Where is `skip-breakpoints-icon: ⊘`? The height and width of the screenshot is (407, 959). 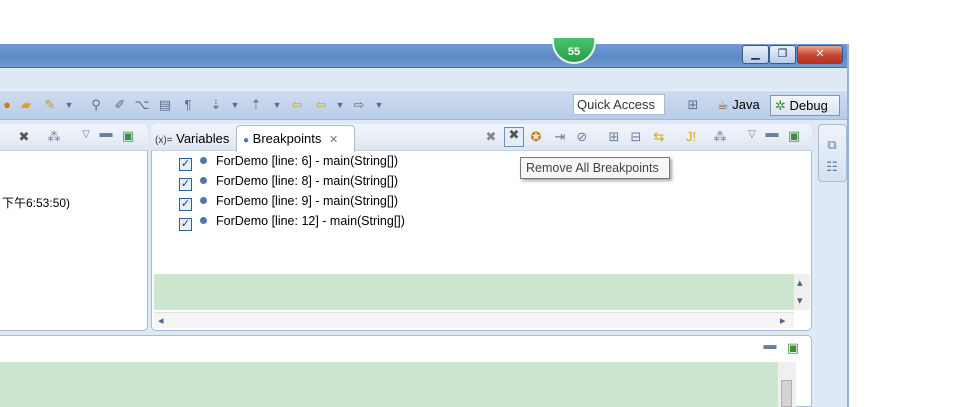 skip-breakpoints-icon: ⊘ is located at coordinates (582, 138).